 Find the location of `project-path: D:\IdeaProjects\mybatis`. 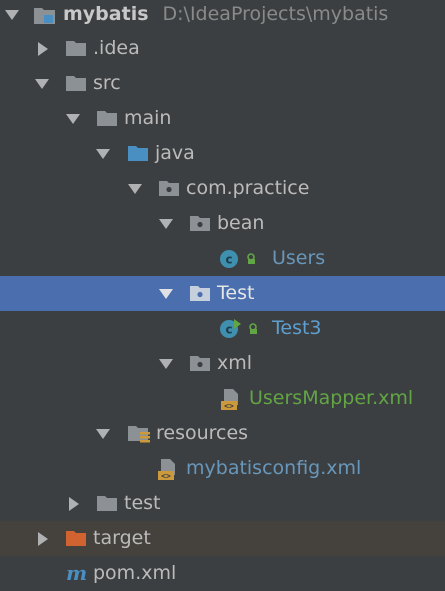

project-path: D:\IdeaProjects\mybatis is located at coordinates (275, 14).